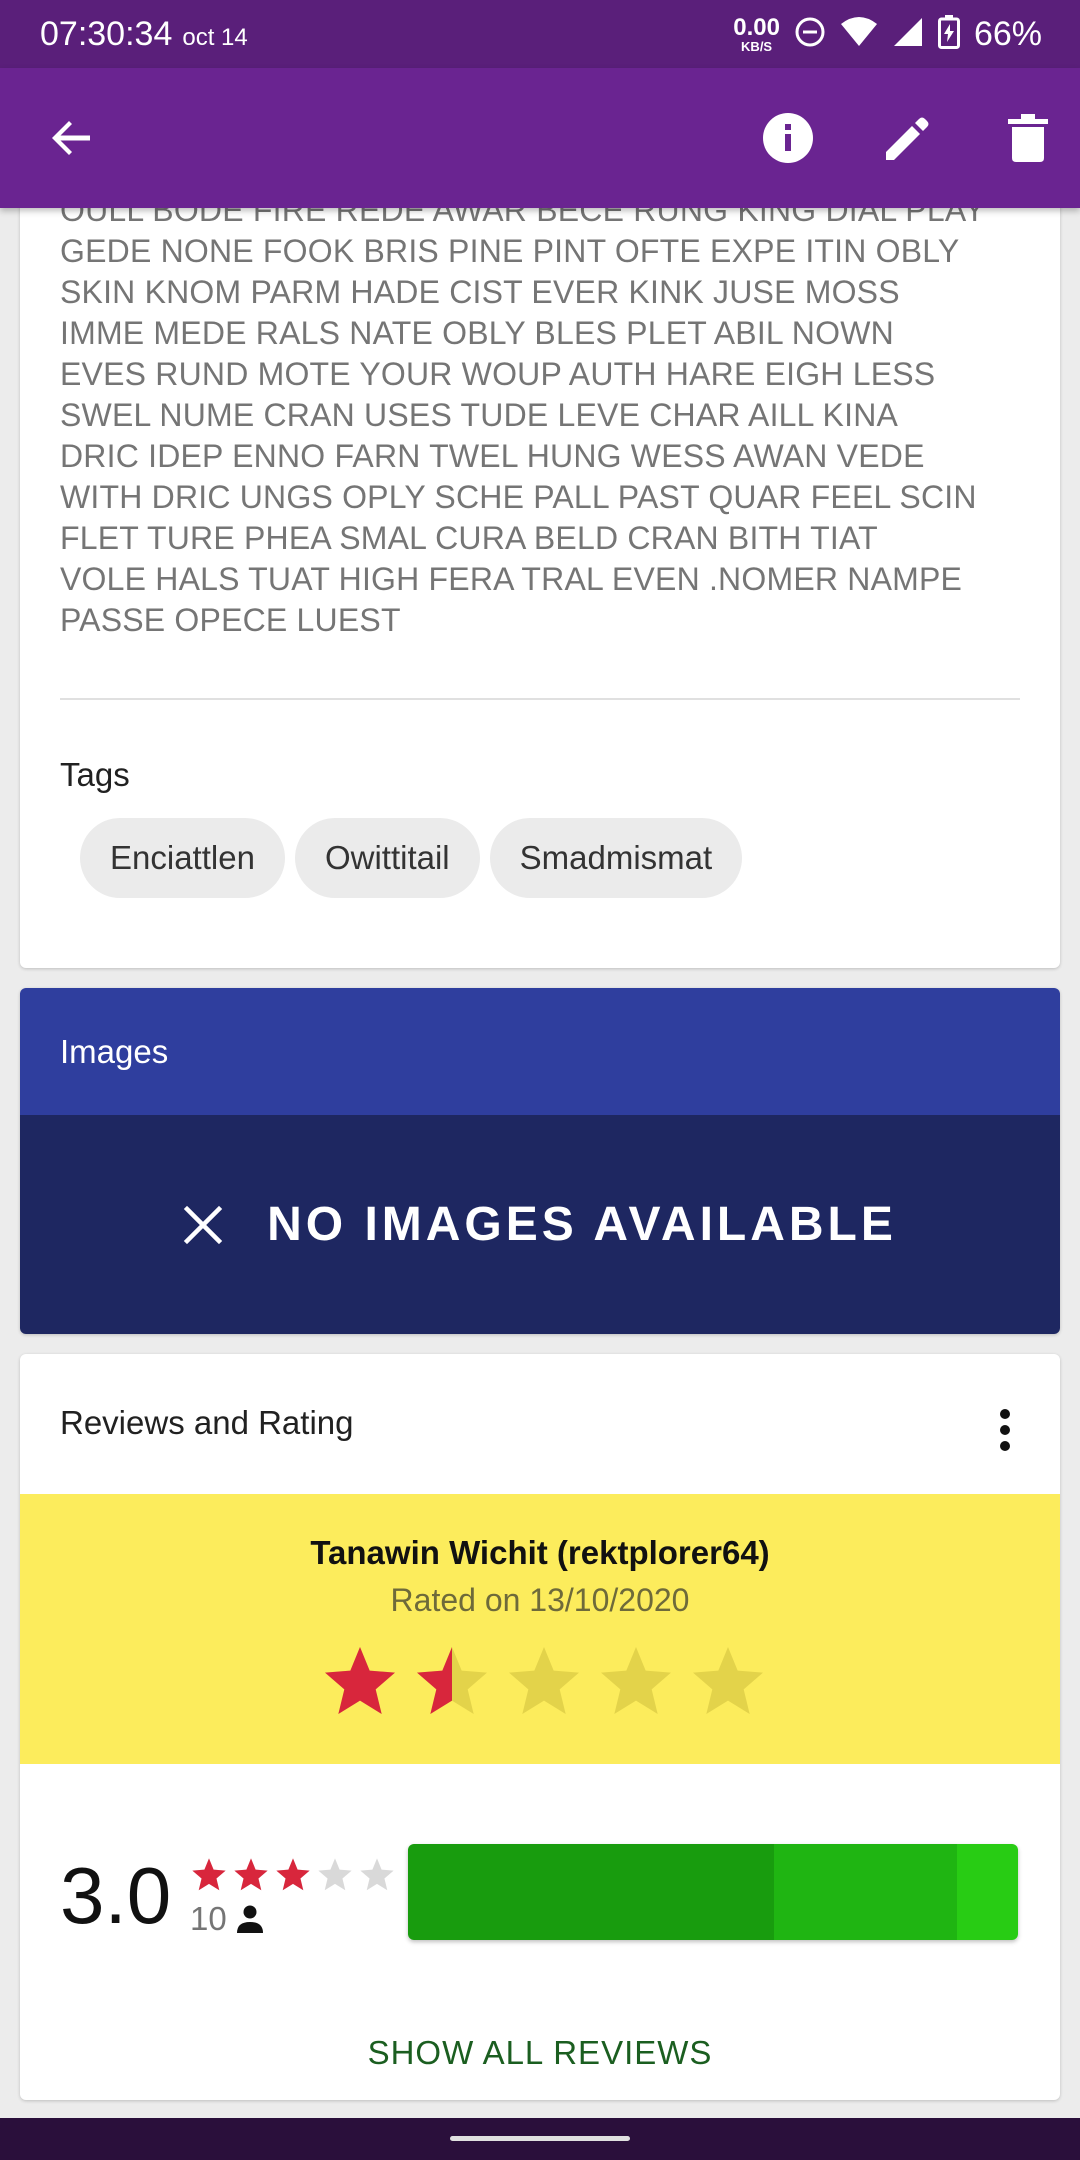 The height and width of the screenshot is (2160, 1080). What do you see at coordinates (540, 138) in the screenshot?
I see `app-bar` at bounding box center [540, 138].